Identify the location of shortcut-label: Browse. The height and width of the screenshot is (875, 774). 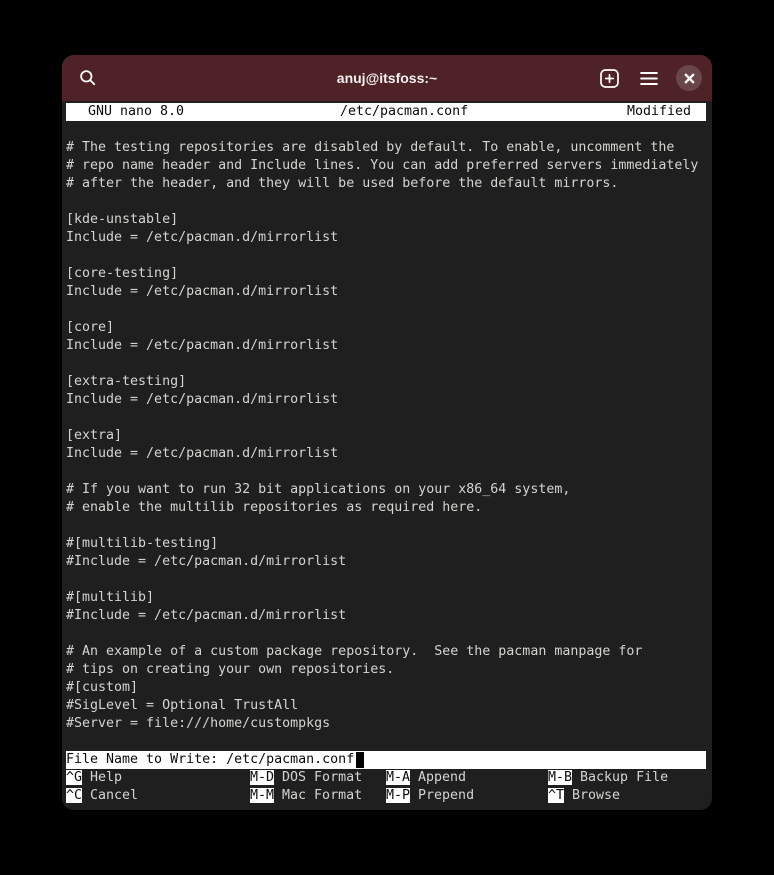
(596, 795).